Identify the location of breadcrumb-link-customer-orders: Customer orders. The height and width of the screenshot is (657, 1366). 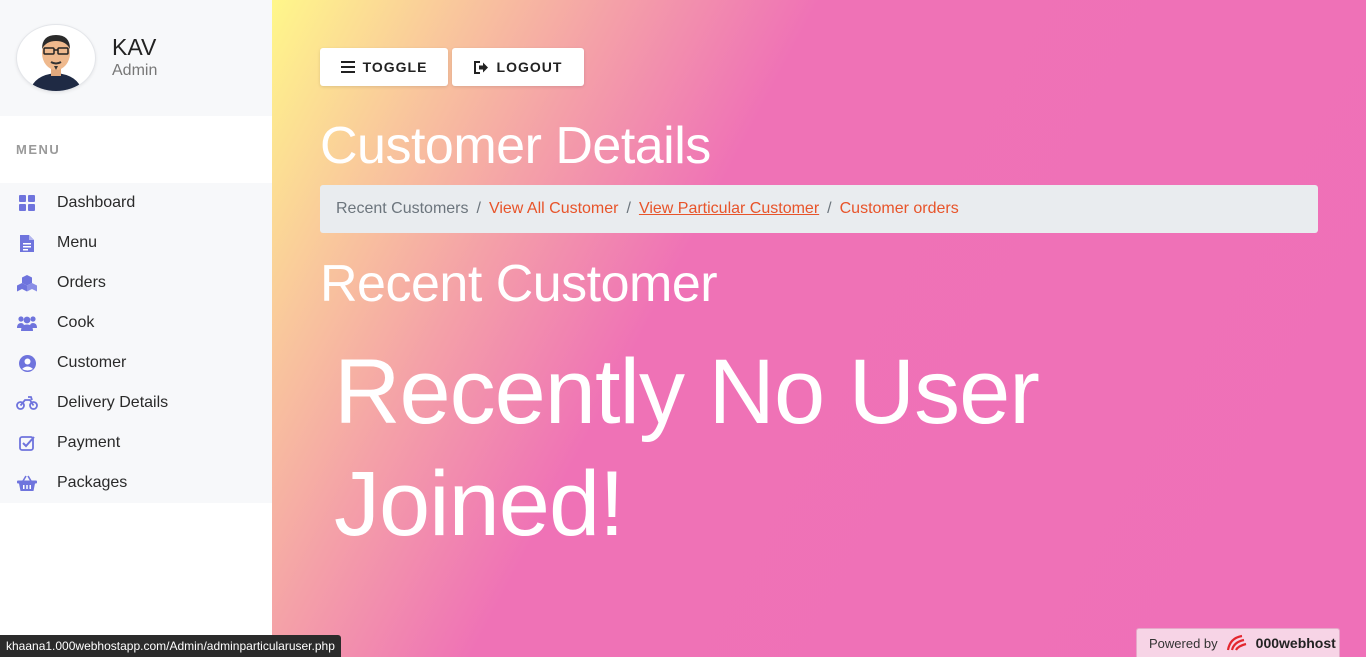
(899, 209).